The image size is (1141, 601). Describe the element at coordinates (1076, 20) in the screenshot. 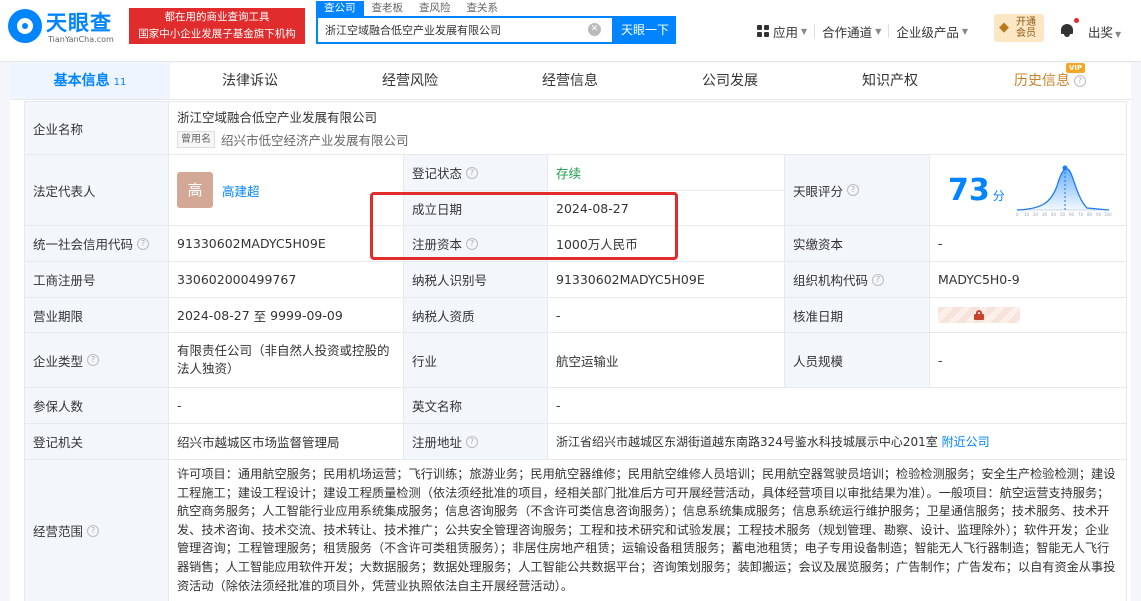

I see `notification-dot` at that location.